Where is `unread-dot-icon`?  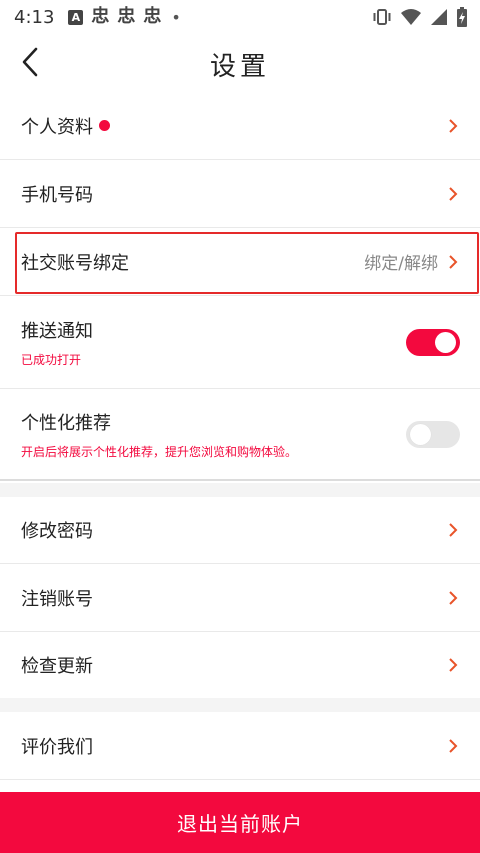 unread-dot-icon is located at coordinates (104, 125).